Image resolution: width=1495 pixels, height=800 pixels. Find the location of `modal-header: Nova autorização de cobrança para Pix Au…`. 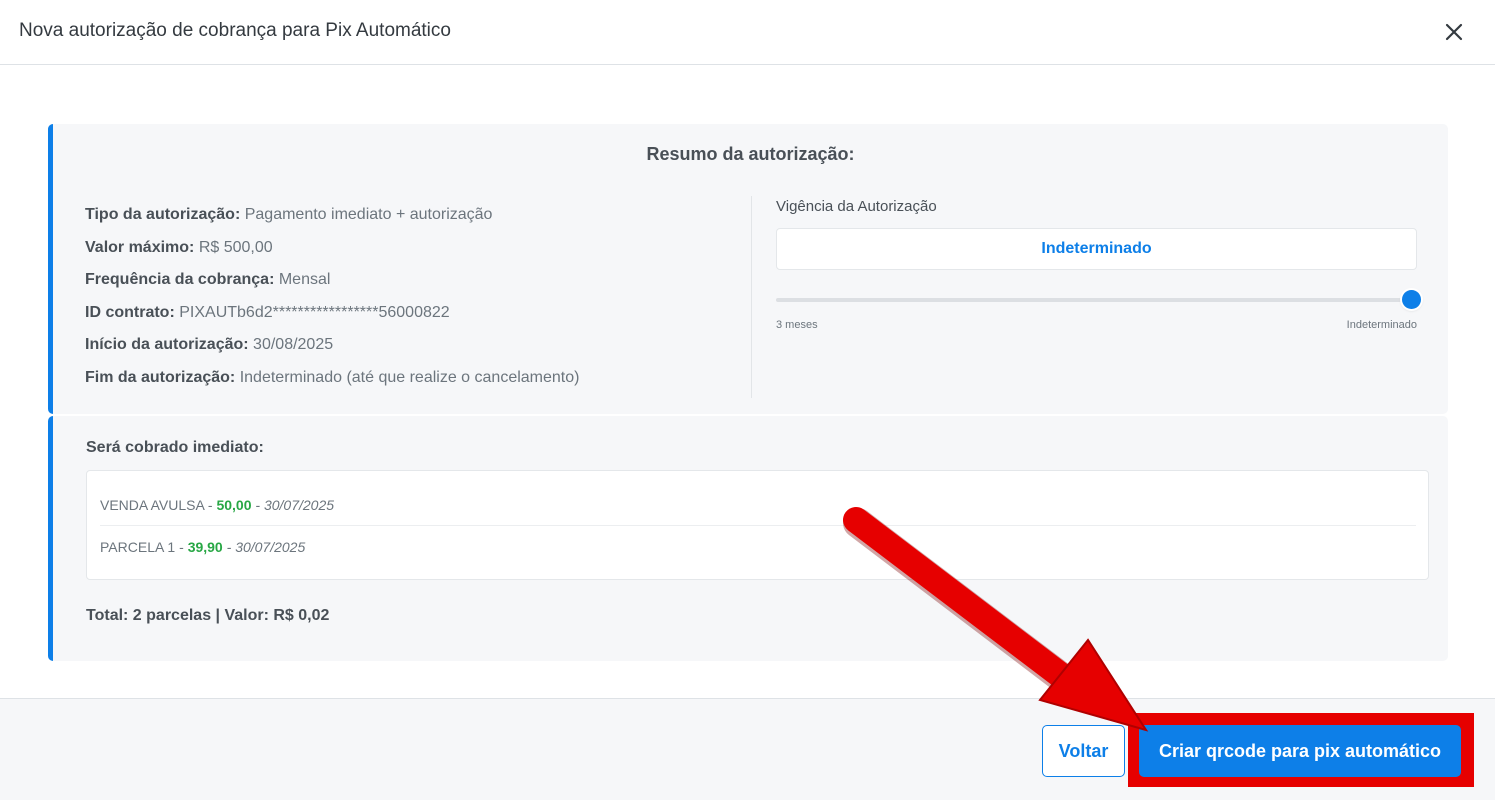

modal-header: Nova autorização de cobrança para Pix Au… is located at coordinates (747, 32).